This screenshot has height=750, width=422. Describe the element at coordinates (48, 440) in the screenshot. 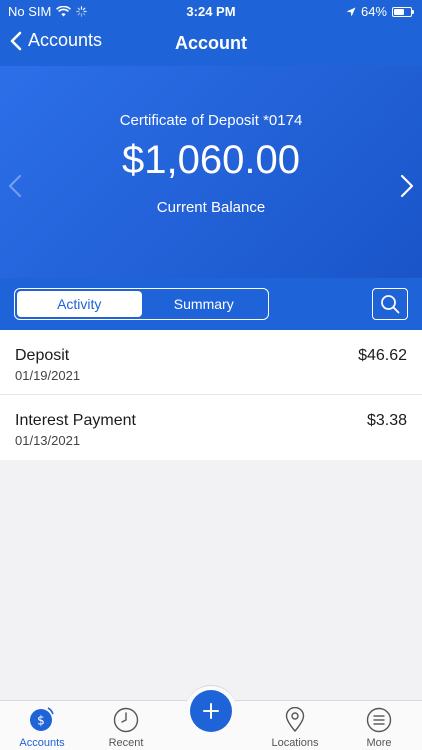

I see `transaction-date: 01/13/2021` at that location.